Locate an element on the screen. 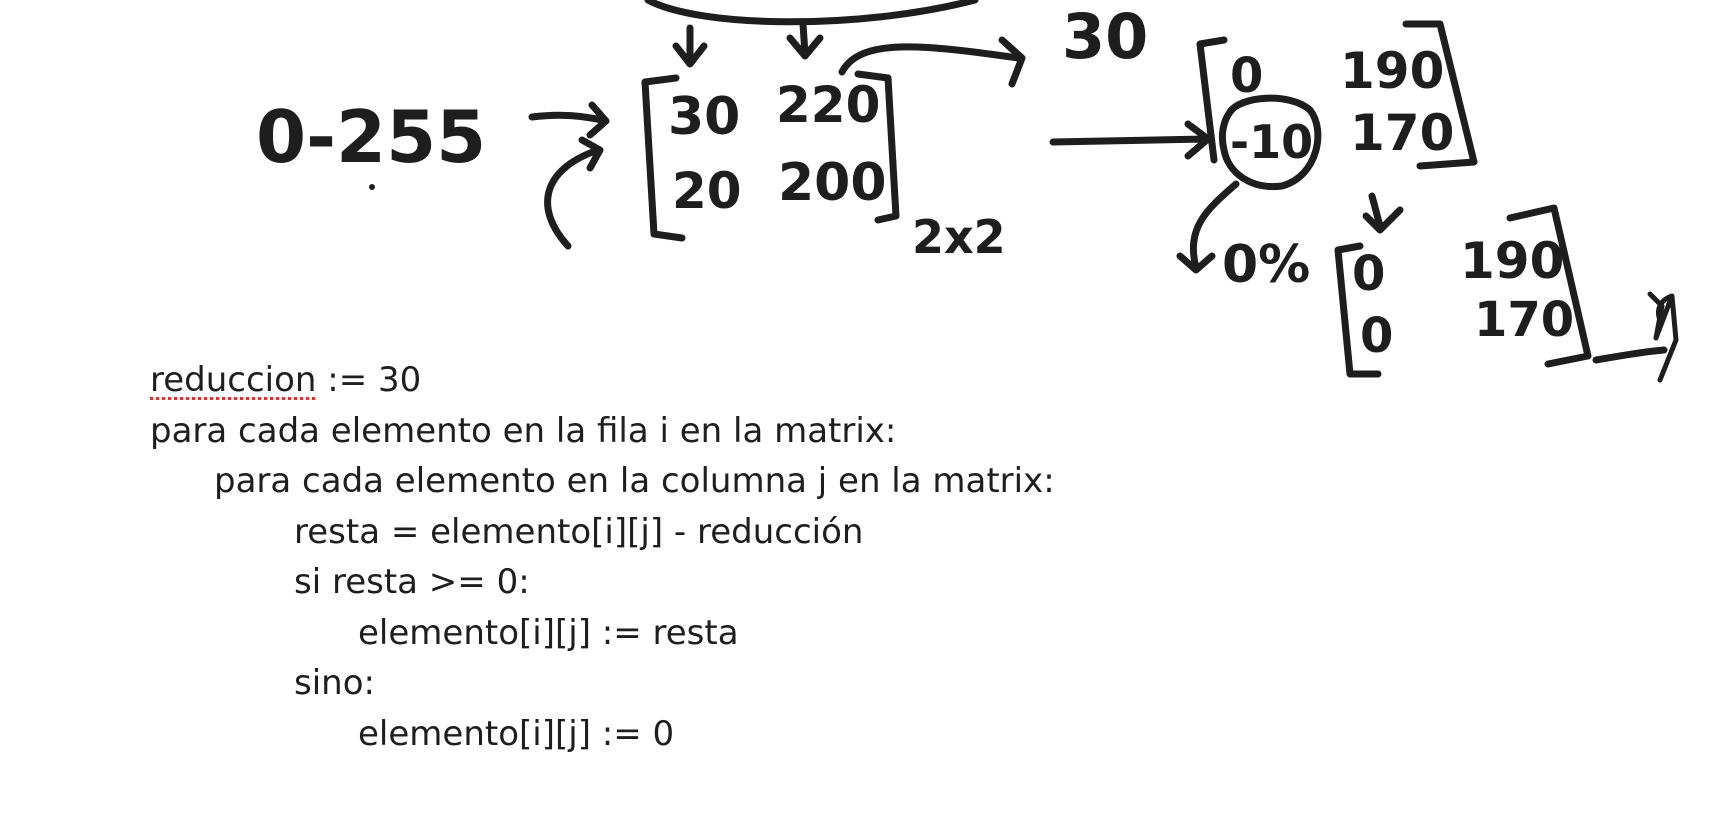 The height and width of the screenshot is (832, 1724). code-line-6: elemento[i][j] := resta is located at coordinates (548, 632).